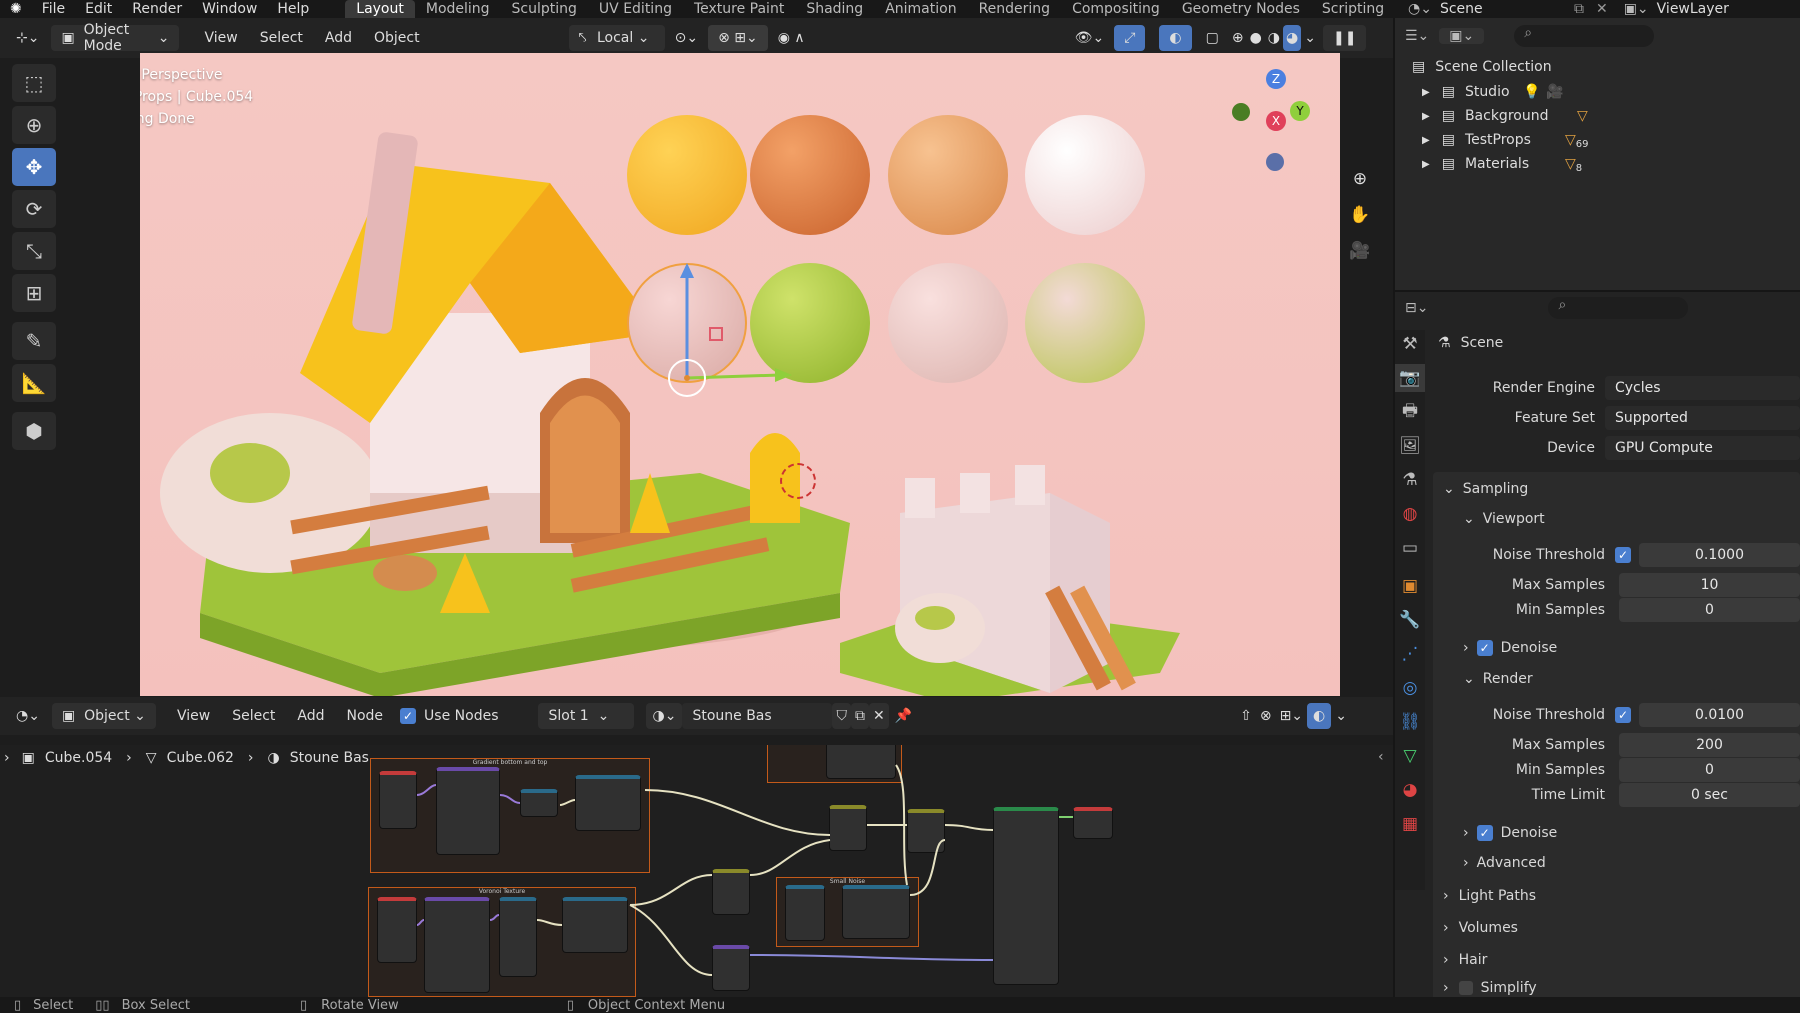 Image resolution: width=1800 pixels, height=1013 pixels. Describe the element at coordinates (1360, 215) in the screenshot. I see `pan-hand-icon: ✋` at that location.